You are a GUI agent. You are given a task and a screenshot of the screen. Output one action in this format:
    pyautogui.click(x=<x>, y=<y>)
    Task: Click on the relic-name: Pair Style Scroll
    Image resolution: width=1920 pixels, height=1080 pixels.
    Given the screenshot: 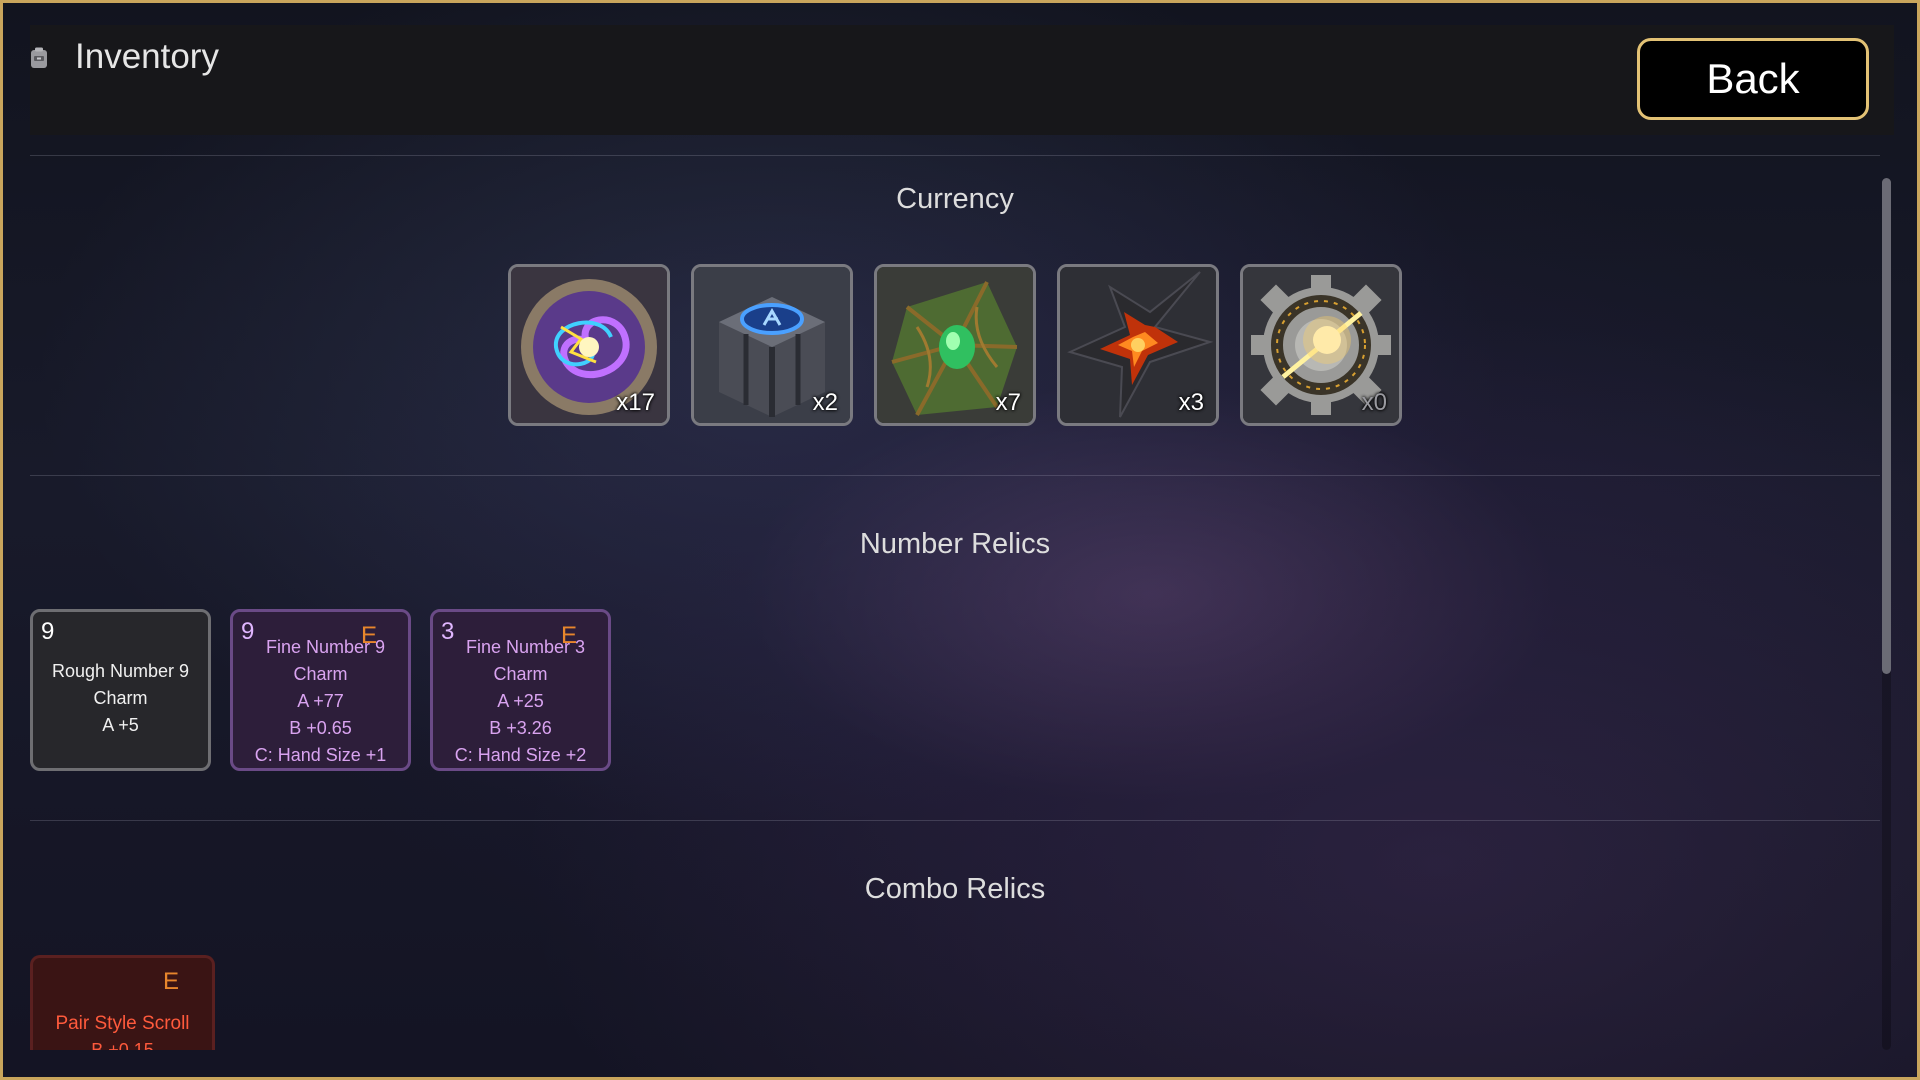 What is the action you would take?
    pyautogui.click(x=122, y=1023)
    